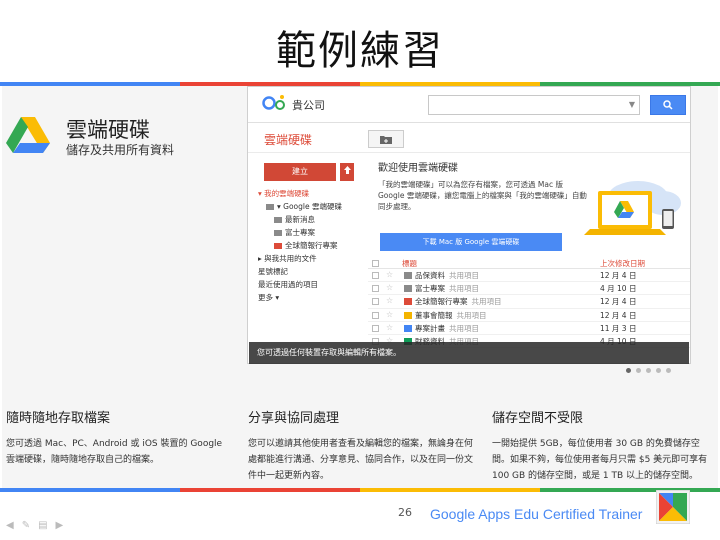  I want to click on nav-item-label: ▾ 我的雲端硬碟, so click(284, 193).